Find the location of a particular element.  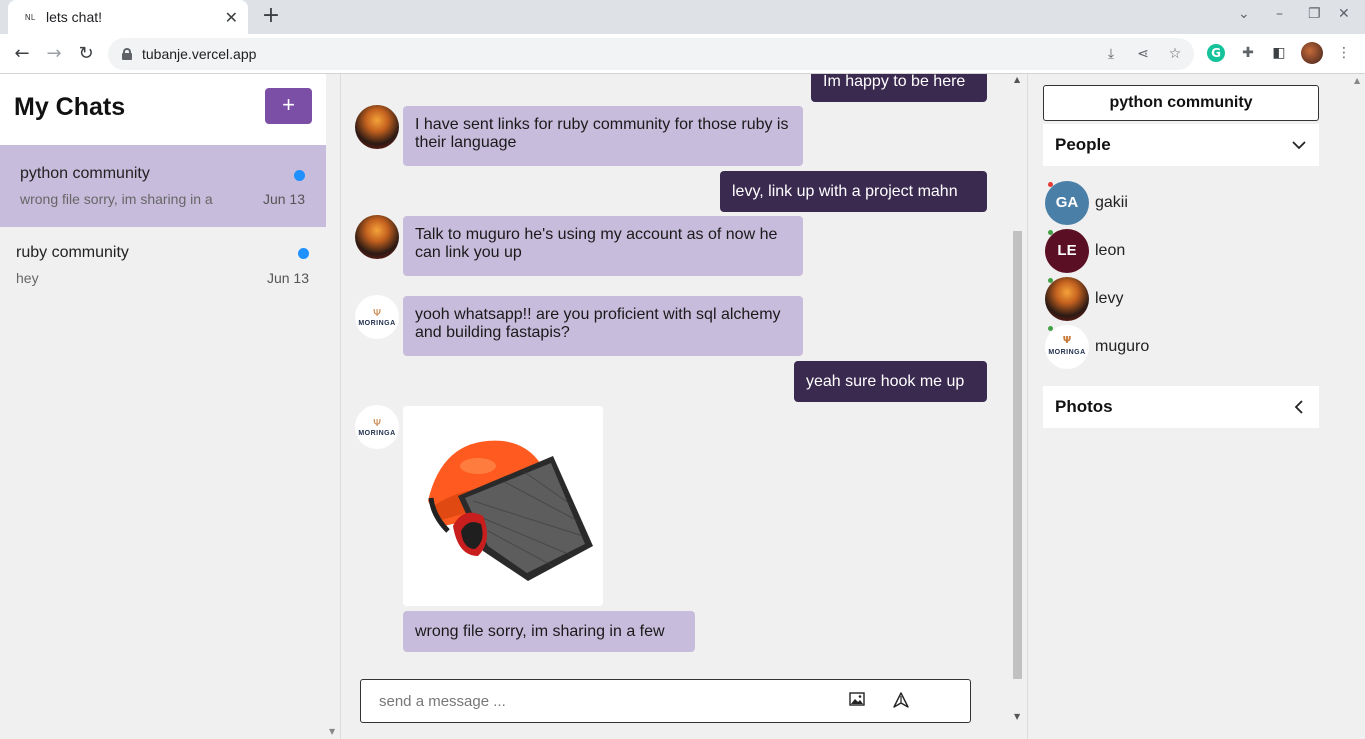

browser-tab-strip: NL lets chat! ✕ + ⌄ – ❐ ✕ is located at coordinates (682, 17).